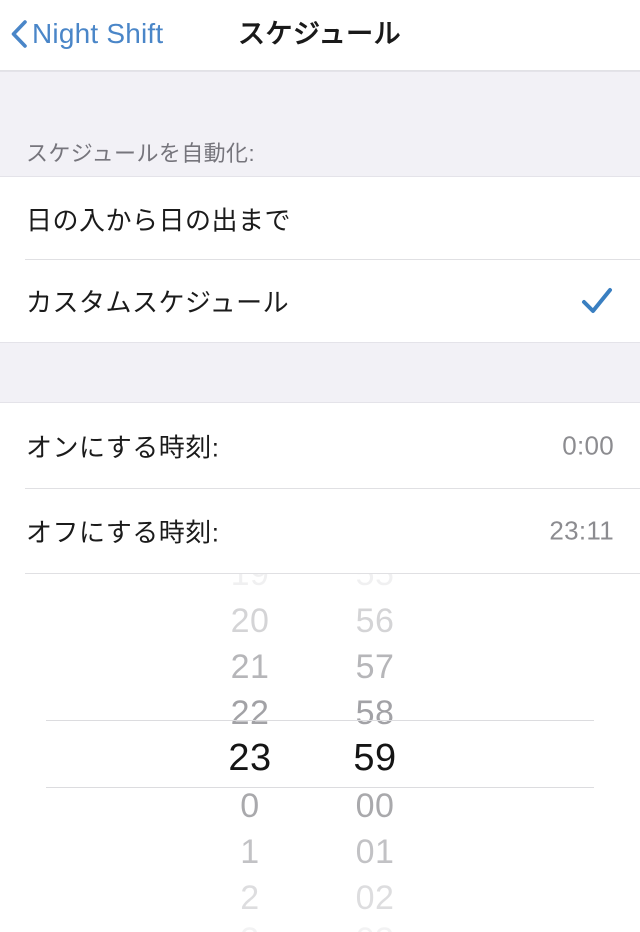 Image resolution: width=640 pixels, height=932 pixels. I want to click on chevron-left-icon, so click(19, 34).